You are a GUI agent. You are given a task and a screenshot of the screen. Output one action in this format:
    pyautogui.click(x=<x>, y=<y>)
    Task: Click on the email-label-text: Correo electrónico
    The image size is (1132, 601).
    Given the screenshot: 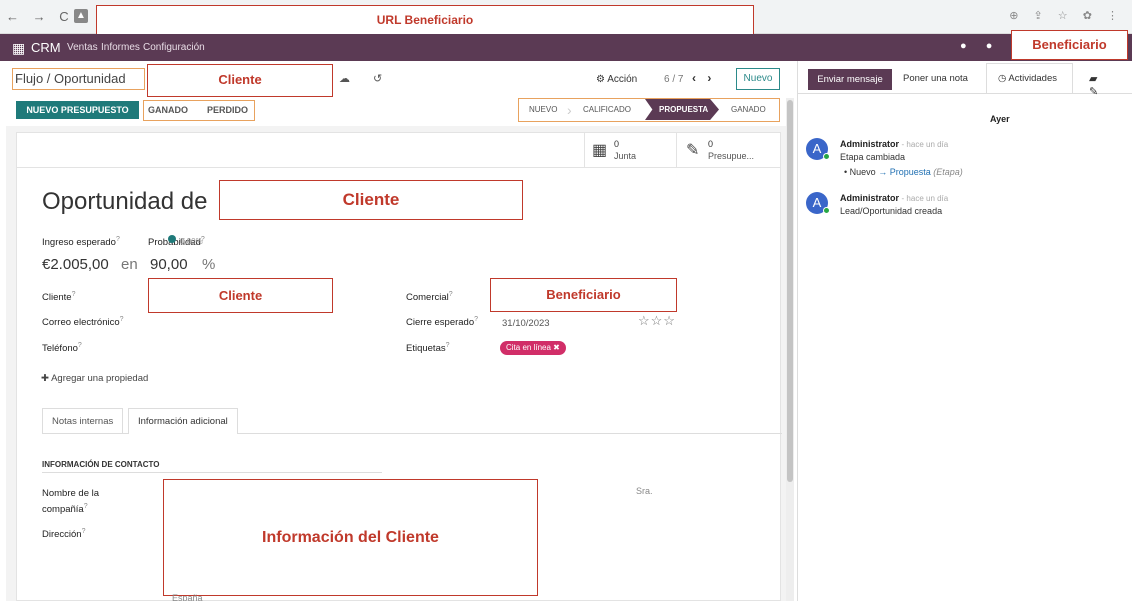 What is the action you would take?
    pyautogui.click(x=81, y=323)
    